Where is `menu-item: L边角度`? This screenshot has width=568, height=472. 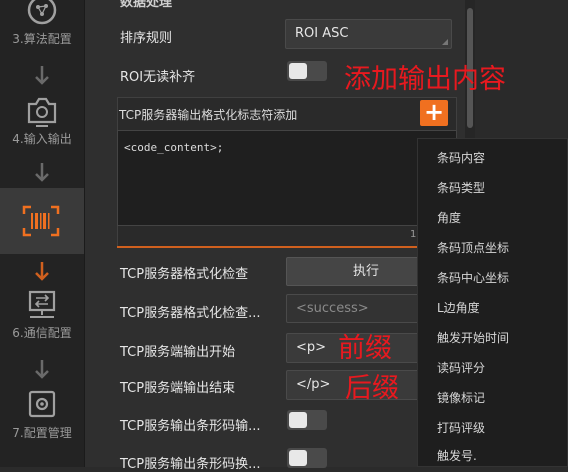 menu-item: L边角度 is located at coordinates (458, 307).